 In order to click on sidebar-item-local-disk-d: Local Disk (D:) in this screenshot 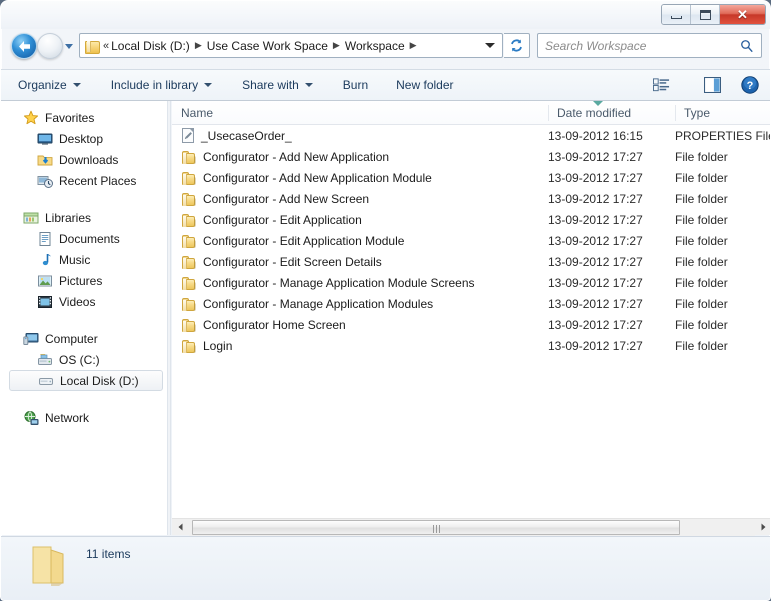, I will do `click(86, 380)`.